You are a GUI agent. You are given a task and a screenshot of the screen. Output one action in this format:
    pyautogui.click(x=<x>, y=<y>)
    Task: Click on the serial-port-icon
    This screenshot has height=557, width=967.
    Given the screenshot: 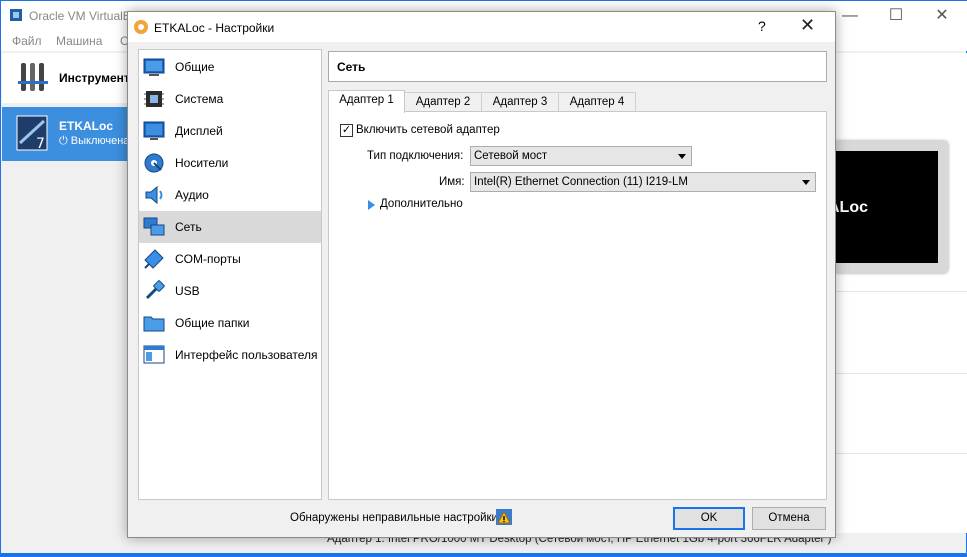 What is the action you would take?
    pyautogui.click(x=154, y=259)
    